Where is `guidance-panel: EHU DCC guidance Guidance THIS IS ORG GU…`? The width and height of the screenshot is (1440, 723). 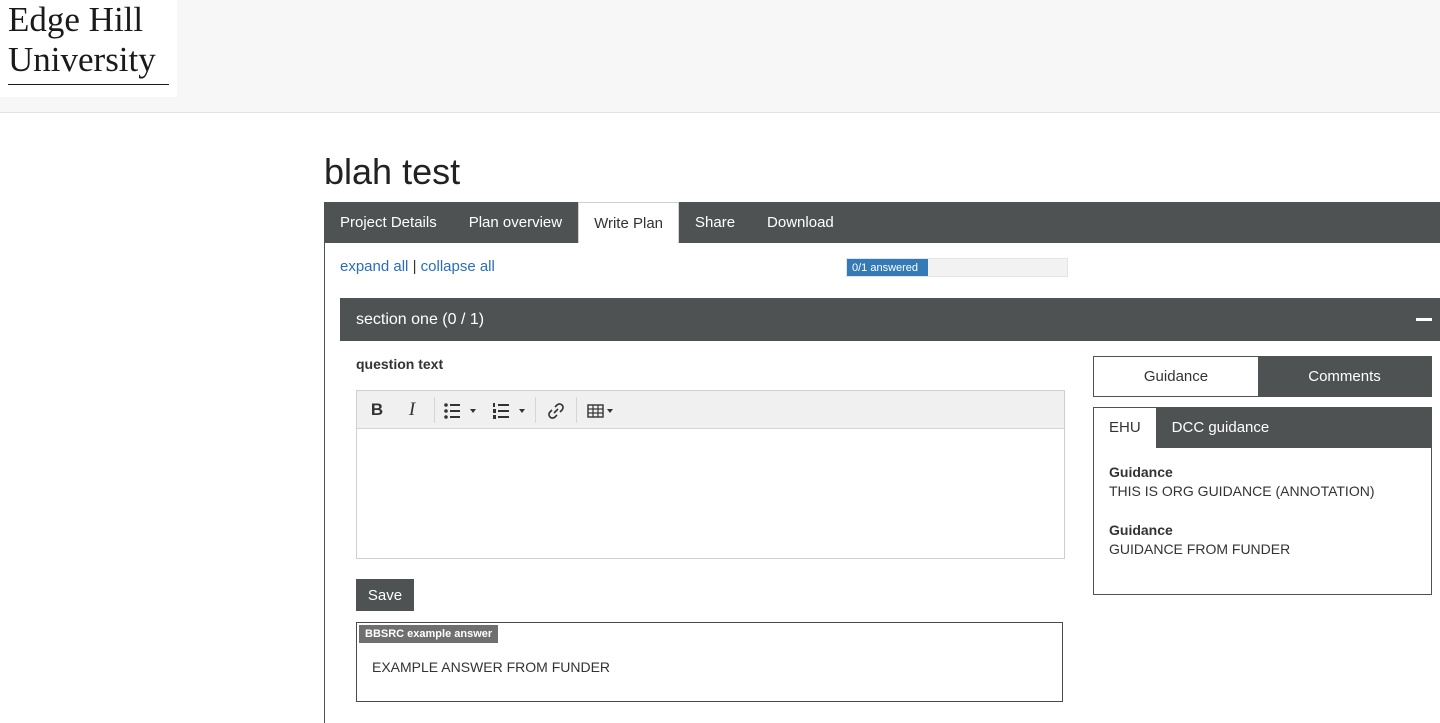 guidance-panel: EHU DCC guidance Guidance THIS IS ORG GU… is located at coordinates (1262, 501).